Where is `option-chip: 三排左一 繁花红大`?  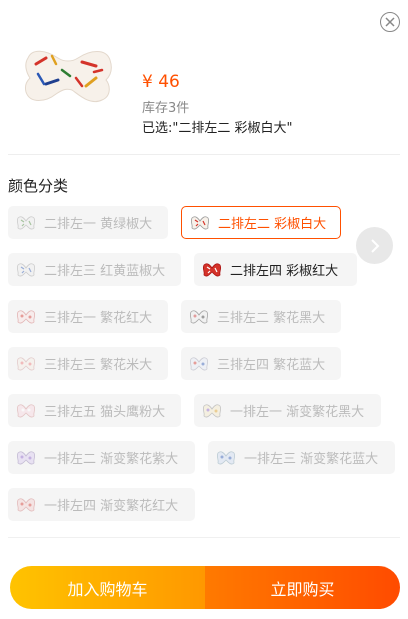
option-chip: 三排左一 繁花红大 is located at coordinates (88, 316).